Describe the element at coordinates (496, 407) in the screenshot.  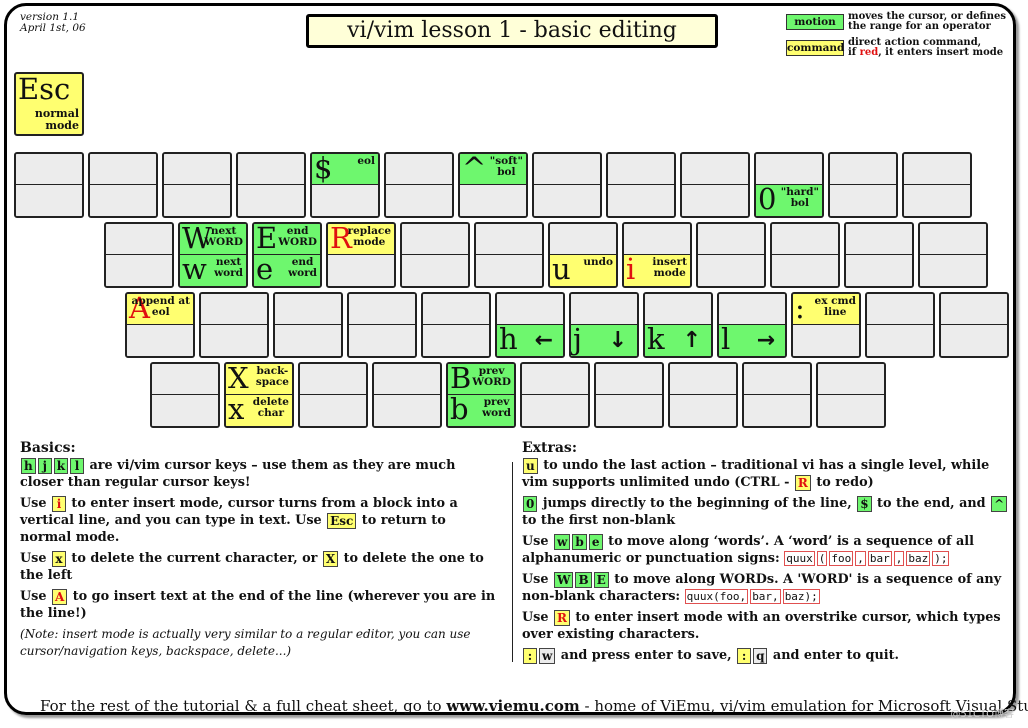
I see `key-description: prev word` at that location.